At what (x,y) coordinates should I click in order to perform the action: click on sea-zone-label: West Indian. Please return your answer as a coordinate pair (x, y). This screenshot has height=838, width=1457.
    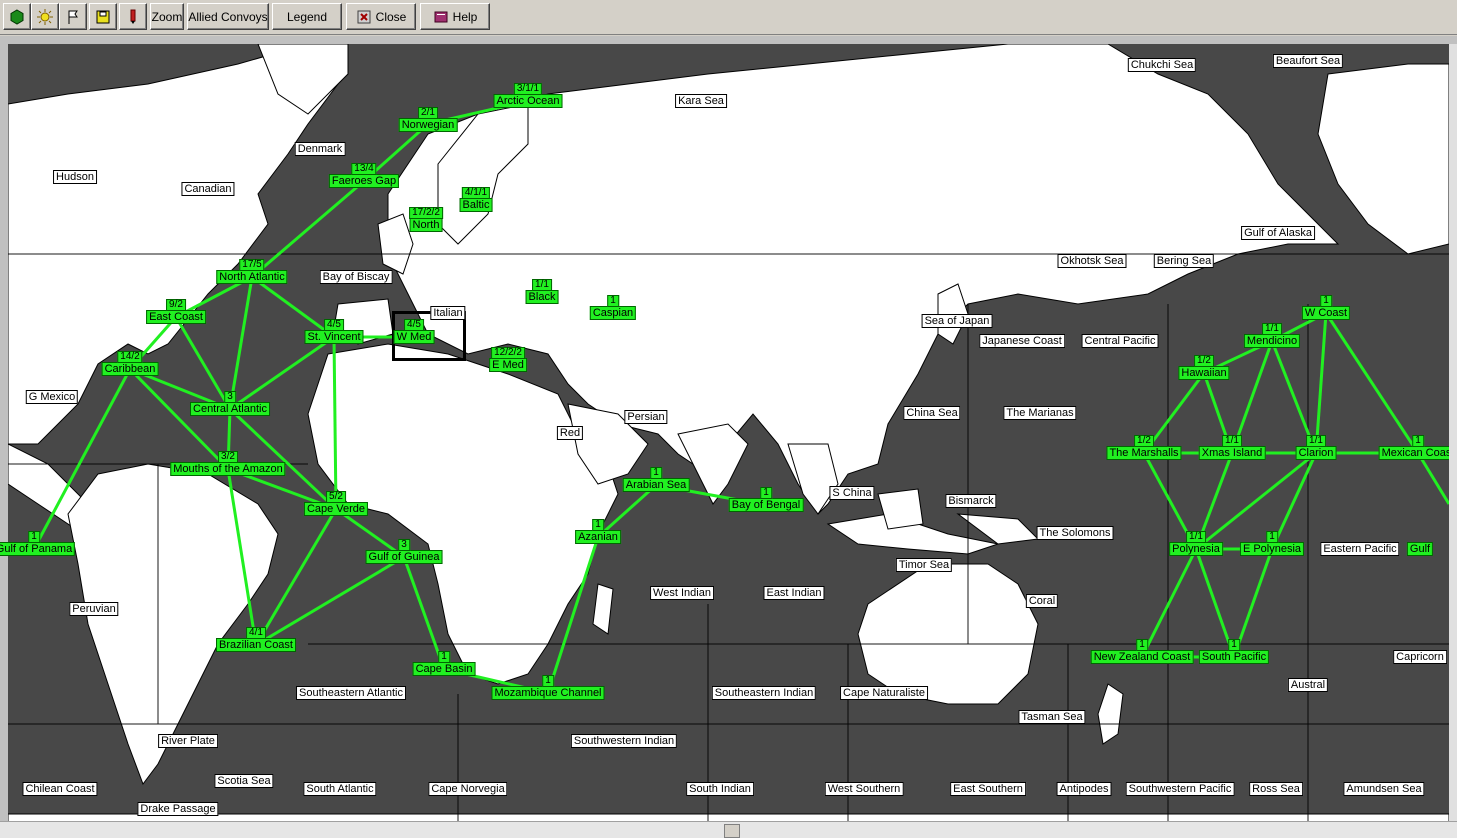
    Looking at the image, I should click on (682, 593).